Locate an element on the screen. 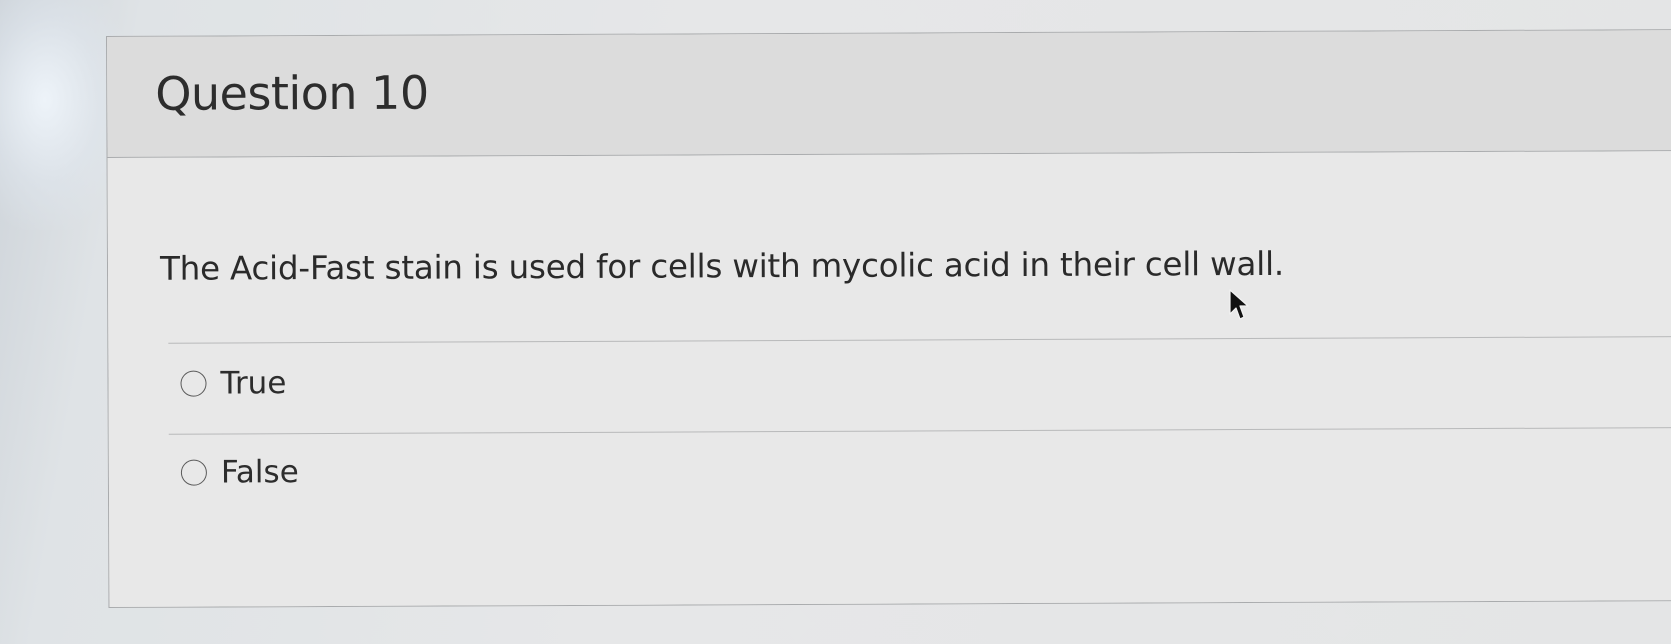  answer-option-false: False is located at coordinates (239, 472).